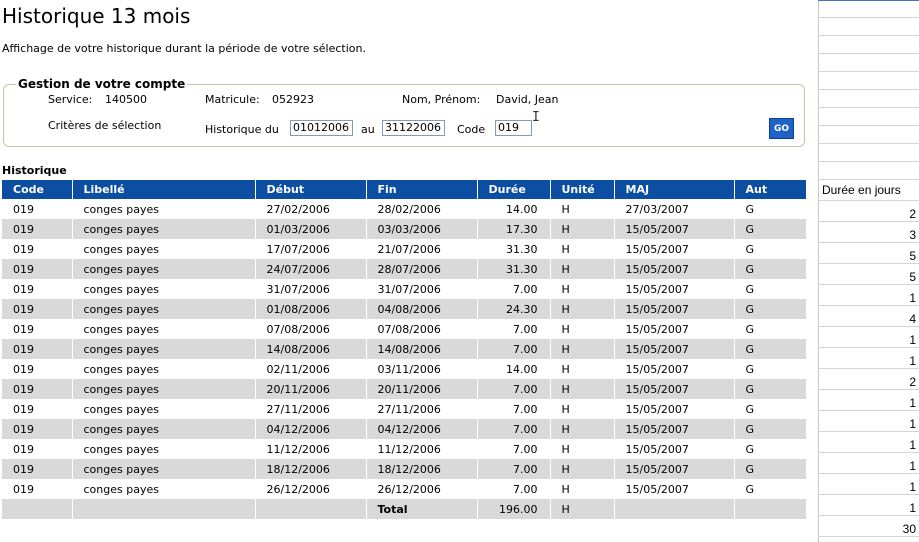 The height and width of the screenshot is (542, 919). Describe the element at coordinates (311, 289) in the screenshot. I see `cell-debut: 31/07/2006` at that location.